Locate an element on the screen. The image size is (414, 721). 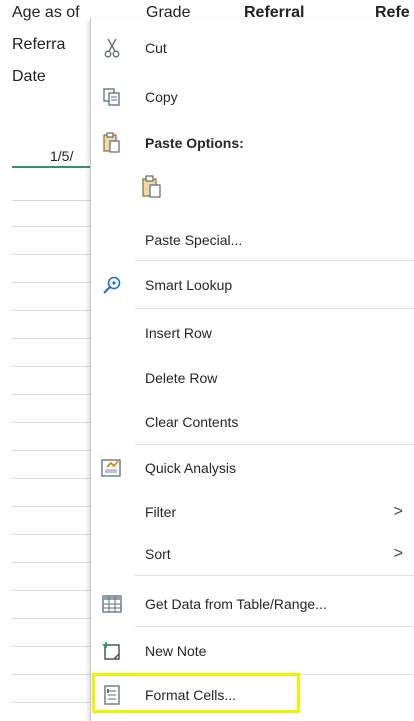
menu-item-label: Copy is located at coordinates (161, 97).